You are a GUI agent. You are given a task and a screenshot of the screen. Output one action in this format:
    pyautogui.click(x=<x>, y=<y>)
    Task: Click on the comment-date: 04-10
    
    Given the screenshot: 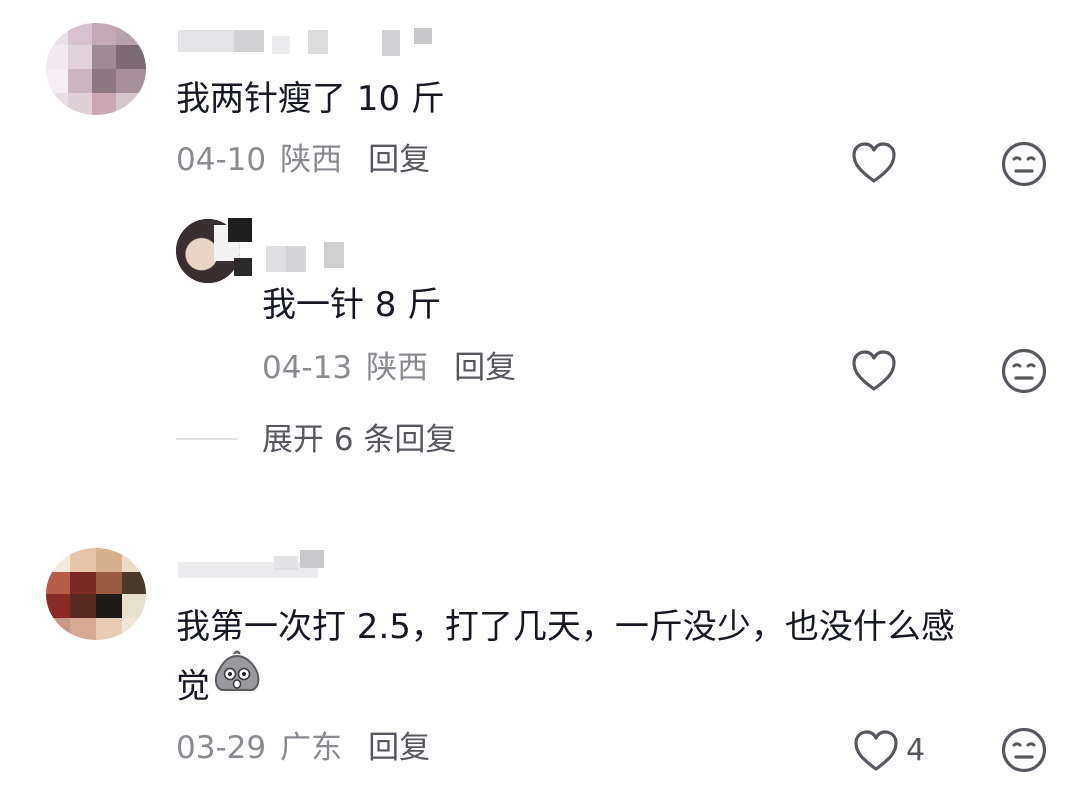 What is the action you would take?
    pyautogui.click(x=221, y=160)
    